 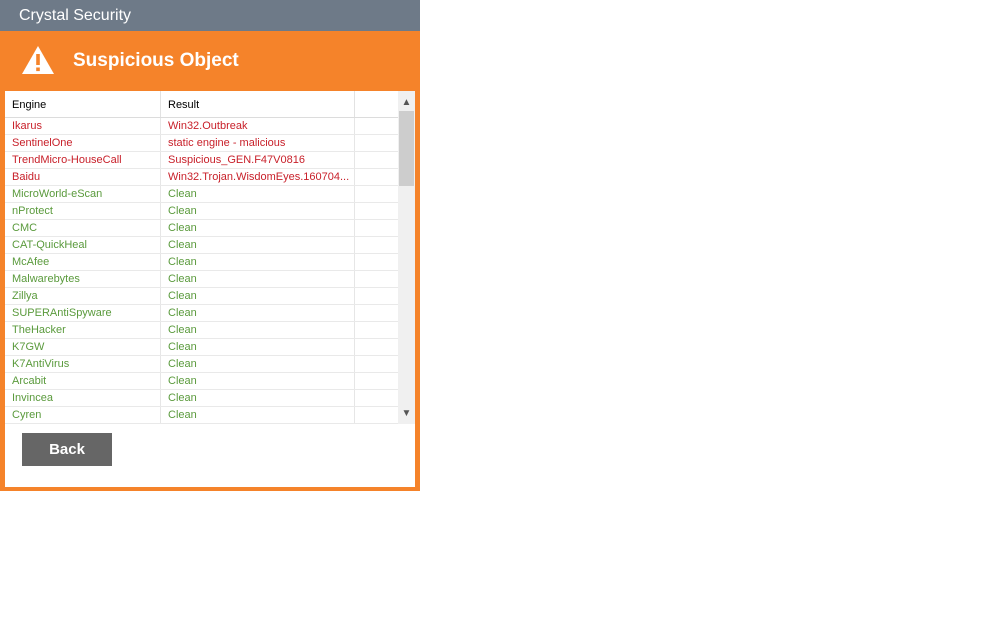 I want to click on table-row: SUPERAntiSpyware Clean, so click(x=201, y=313).